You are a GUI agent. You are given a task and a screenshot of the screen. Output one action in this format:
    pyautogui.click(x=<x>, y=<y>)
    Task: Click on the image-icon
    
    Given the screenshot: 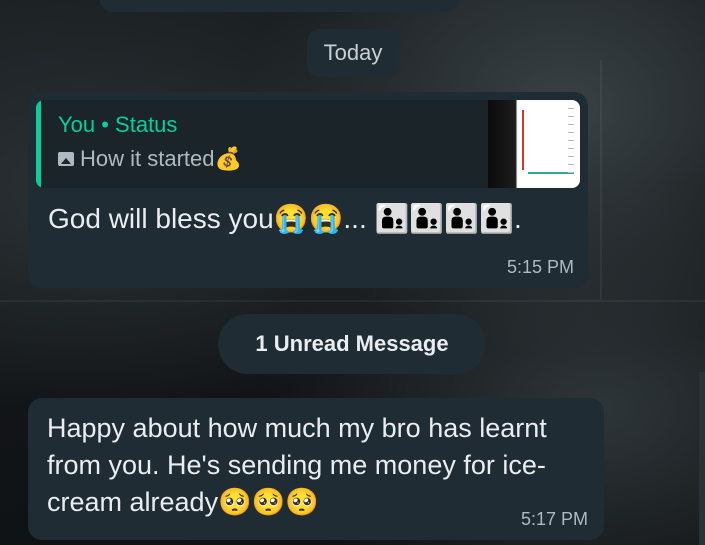 What is the action you would take?
    pyautogui.click(x=66, y=159)
    